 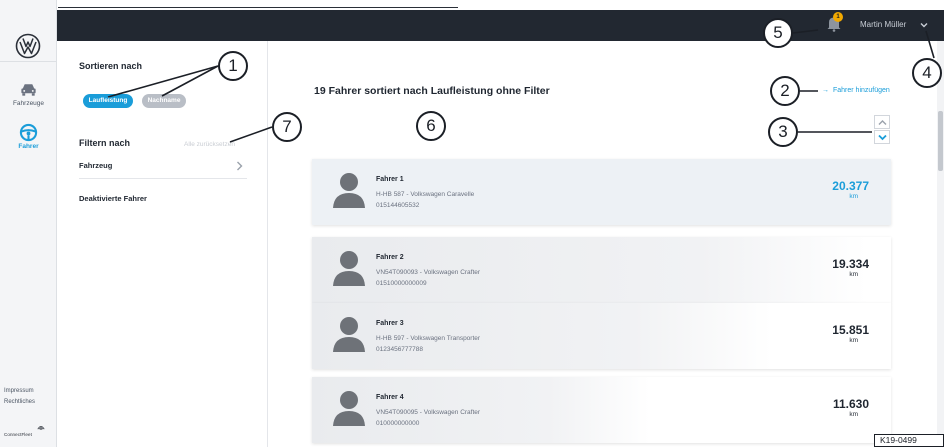 What do you see at coordinates (28, 46) in the screenshot?
I see `vw-logo-icon` at bounding box center [28, 46].